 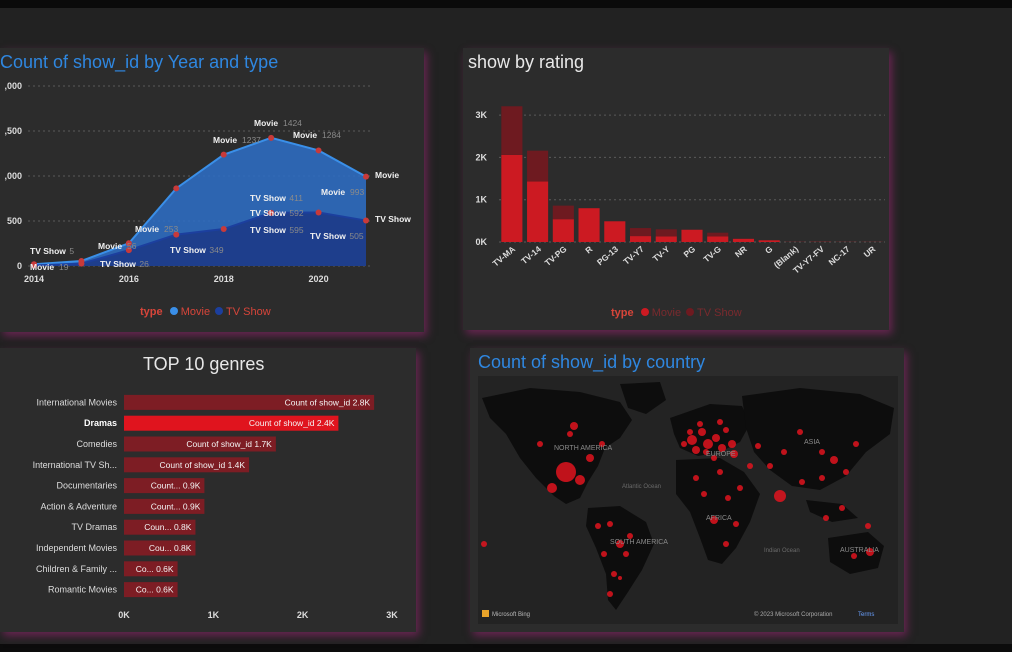 What do you see at coordinates (64, 267) in the screenshot?
I see `data-label-value: 19` at bounding box center [64, 267].